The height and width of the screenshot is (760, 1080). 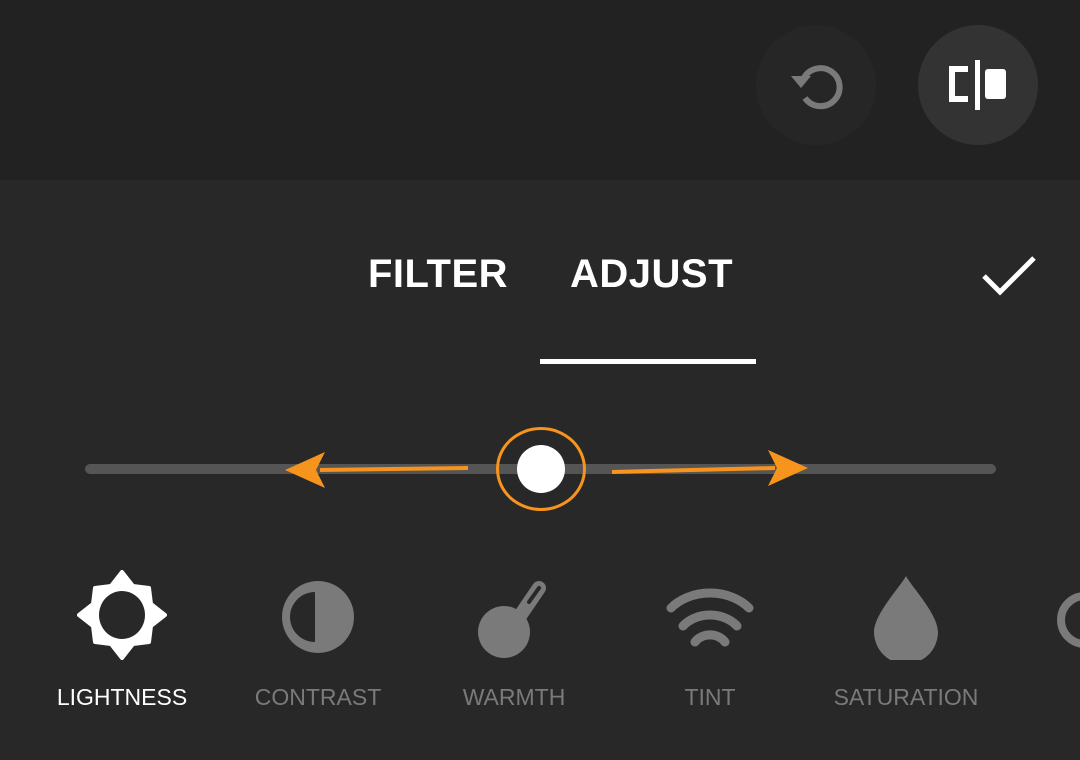 What do you see at coordinates (122, 615) in the screenshot?
I see `sun-icon` at bounding box center [122, 615].